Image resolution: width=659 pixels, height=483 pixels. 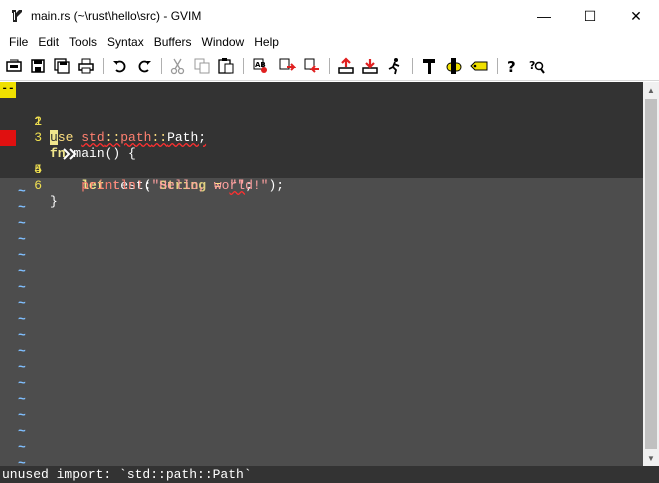 I want to click on macro-println: println!, so click(x=112, y=185).